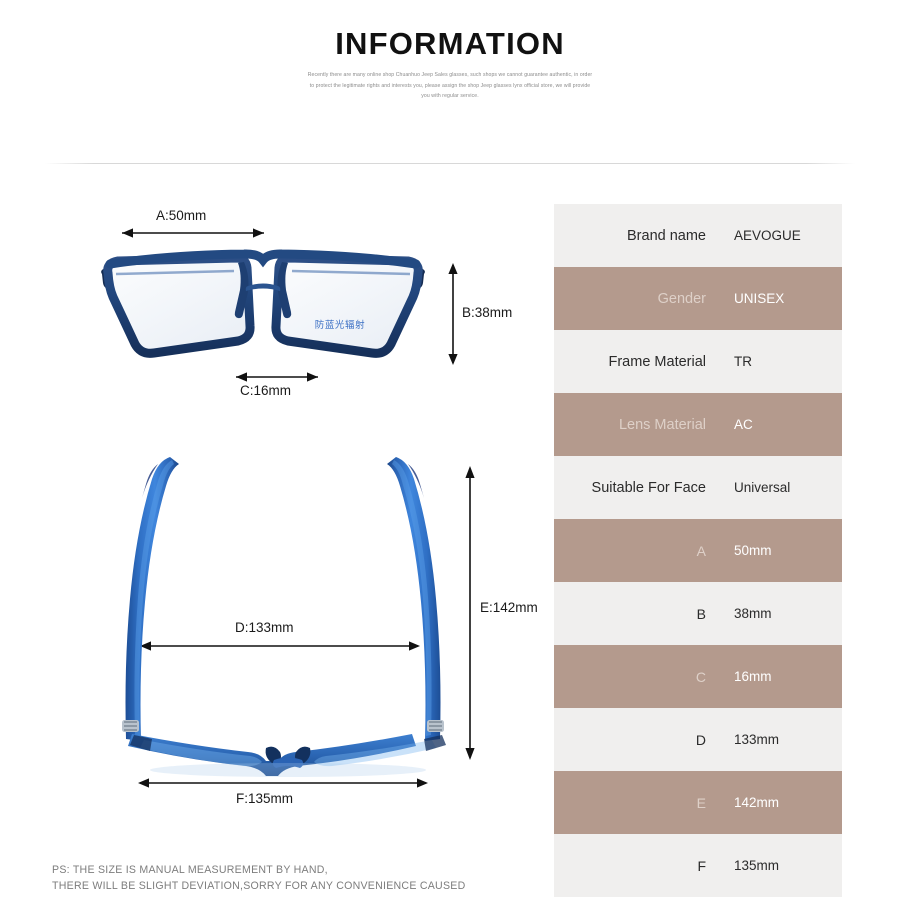 The width and height of the screenshot is (900, 900). I want to click on spec-key: Gender, so click(681, 298).